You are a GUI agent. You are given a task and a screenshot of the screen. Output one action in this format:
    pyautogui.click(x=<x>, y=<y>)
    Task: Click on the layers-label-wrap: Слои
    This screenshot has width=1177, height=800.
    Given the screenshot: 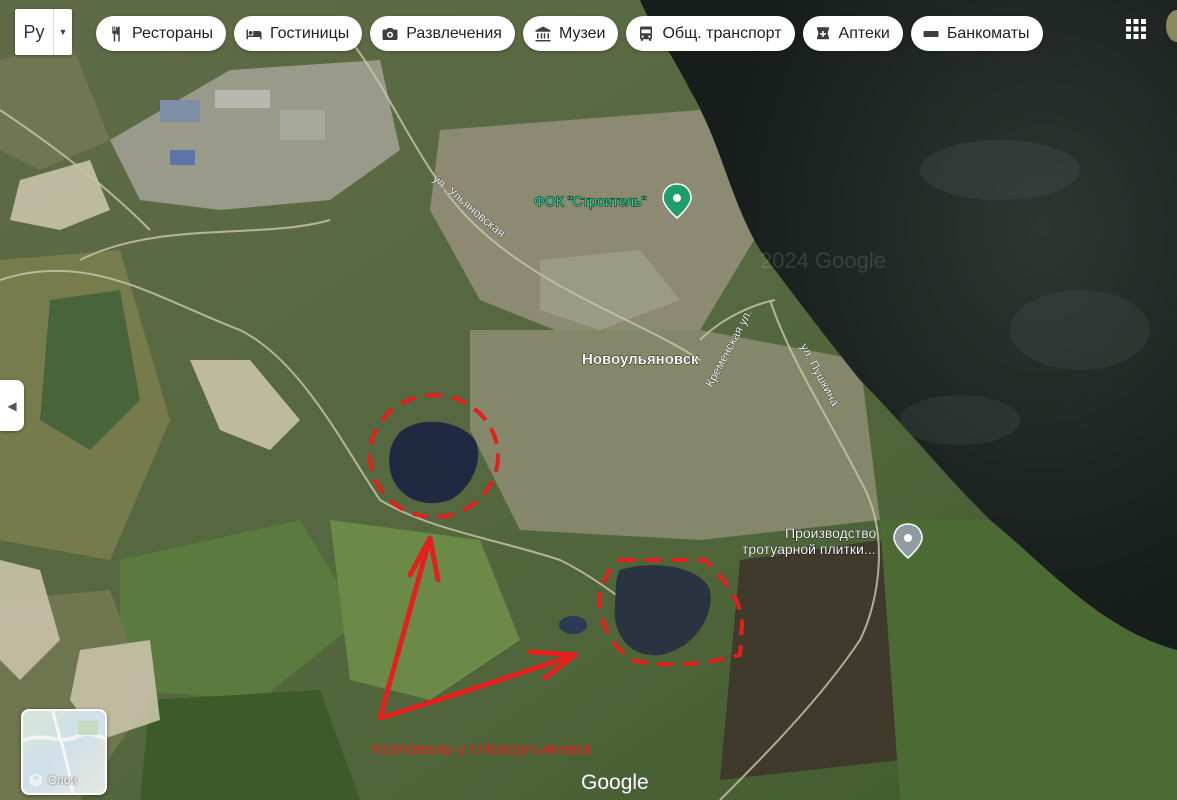 What is the action you would take?
    pyautogui.click(x=53, y=780)
    